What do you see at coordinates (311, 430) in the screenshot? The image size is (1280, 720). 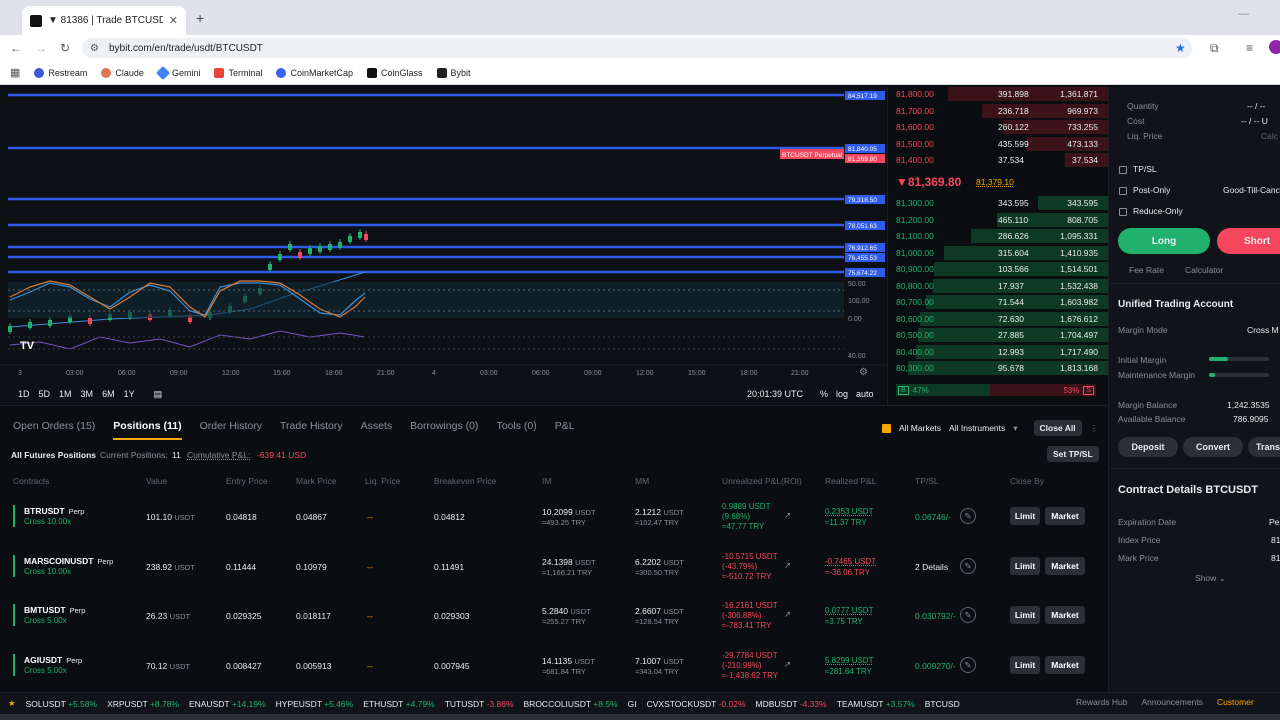 I see `tab-trade-history: Trade History` at bounding box center [311, 430].